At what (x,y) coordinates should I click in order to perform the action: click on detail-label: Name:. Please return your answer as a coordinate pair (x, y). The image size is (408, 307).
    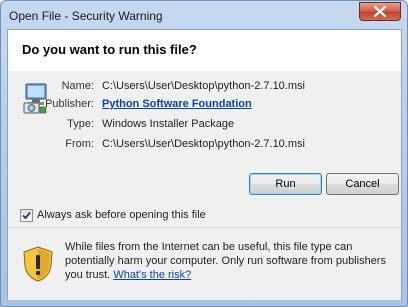
    Looking at the image, I should click on (77, 86).